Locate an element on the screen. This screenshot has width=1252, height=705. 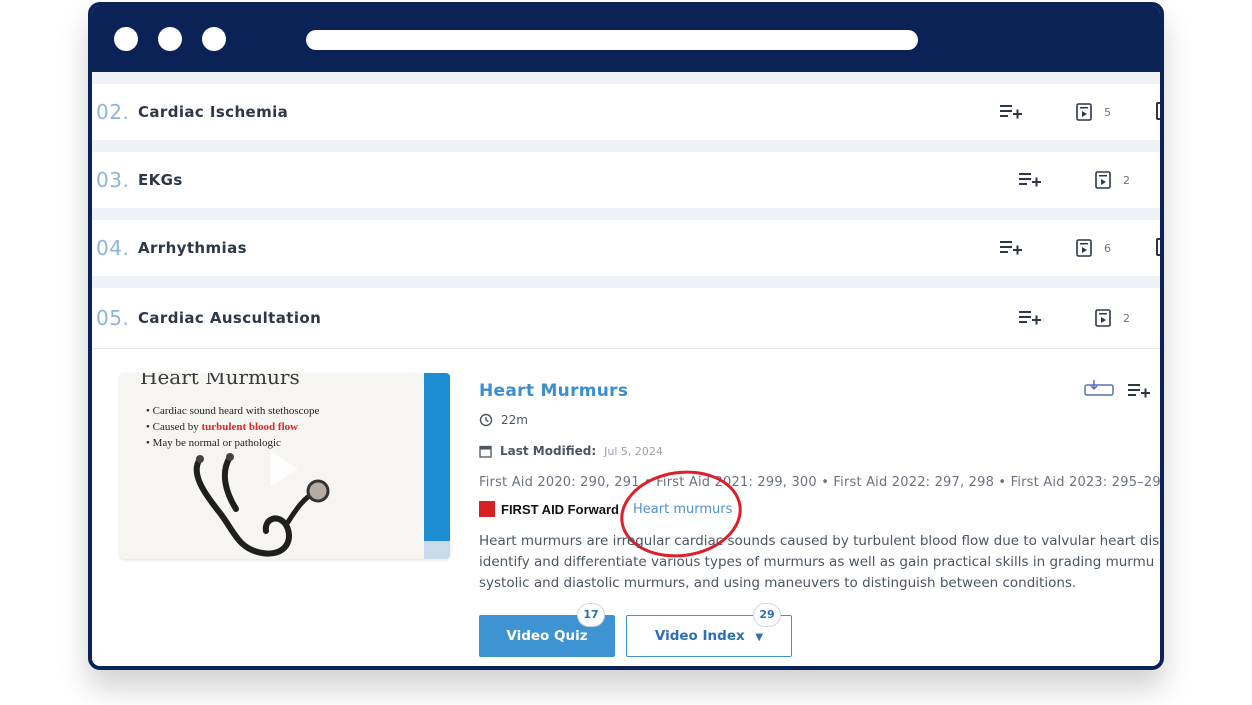
thumbnail-side-bar-bottom is located at coordinates (437, 550).